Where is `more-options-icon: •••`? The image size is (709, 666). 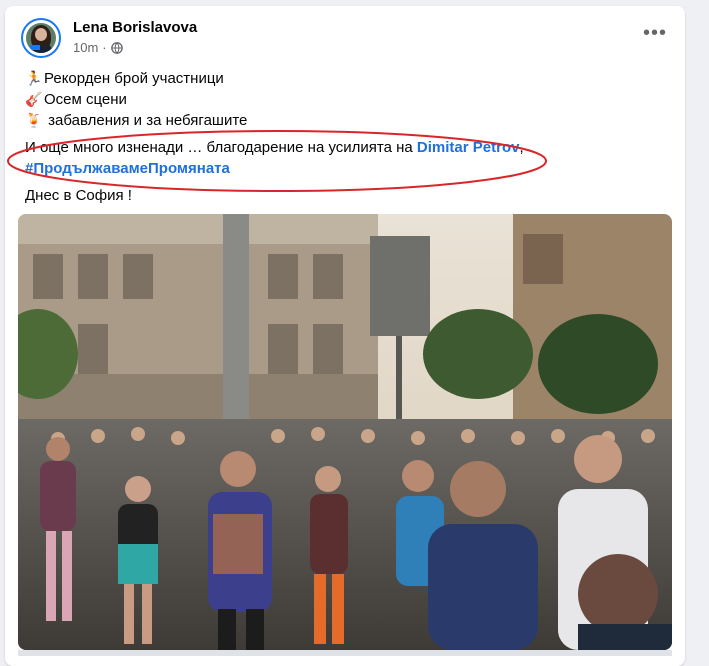
more-options-icon: ••• is located at coordinates (655, 34).